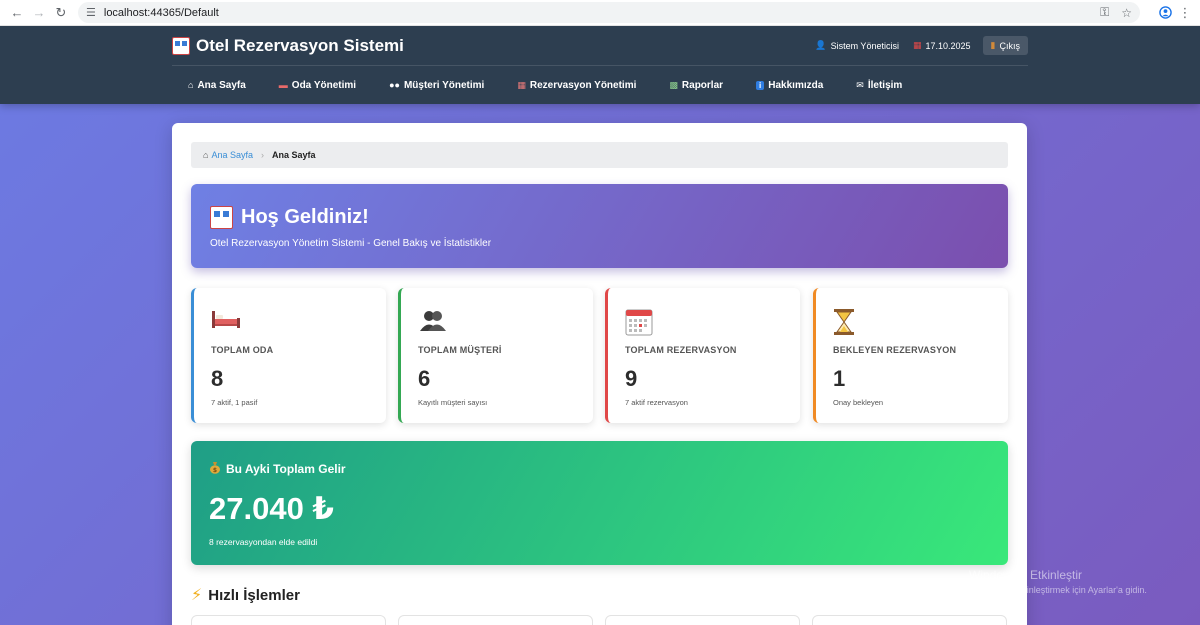  Describe the element at coordinates (433, 322) in the screenshot. I see `users-icon` at that location.